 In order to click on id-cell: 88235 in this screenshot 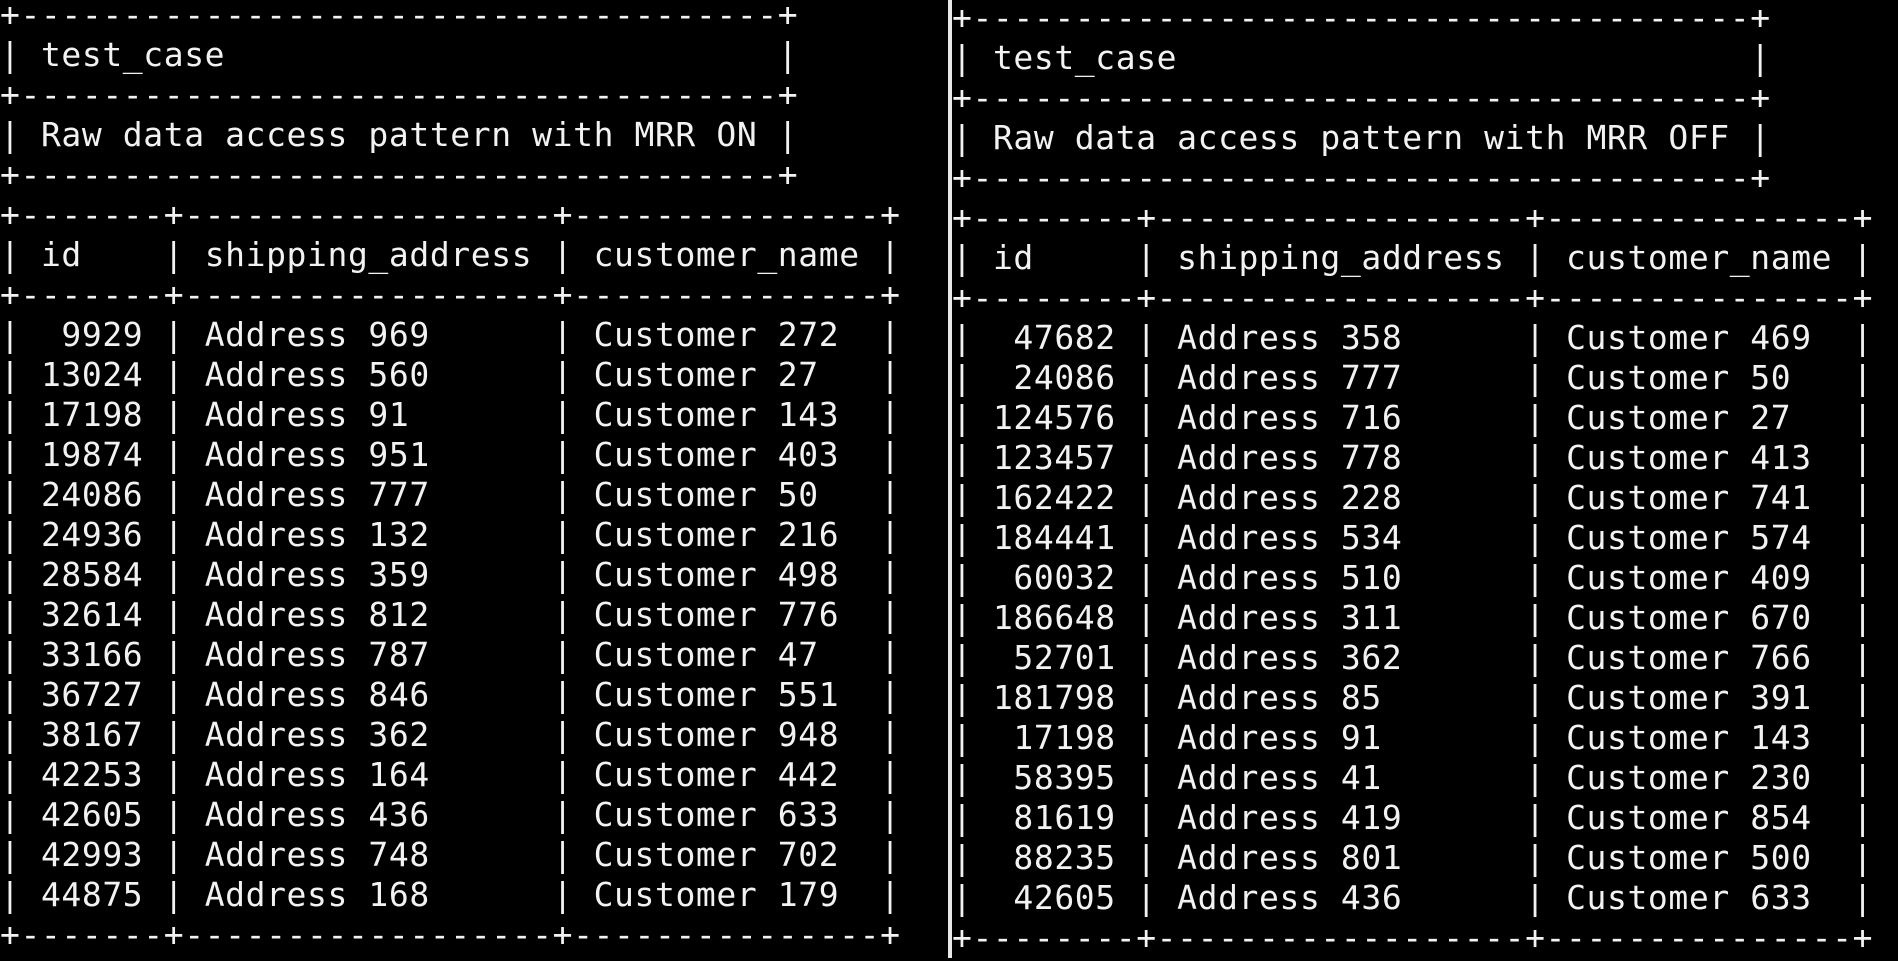, I will do `click(1064, 857)`.